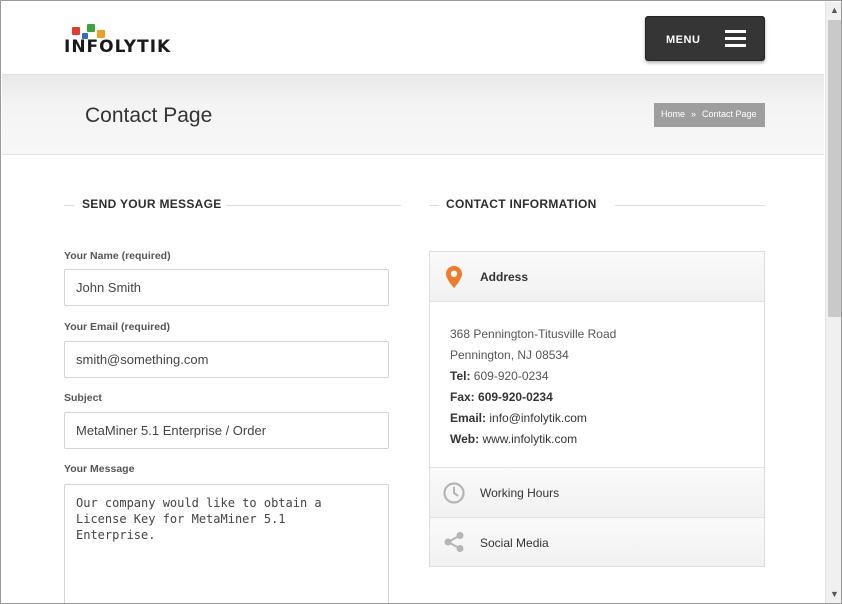 The image size is (842, 604). What do you see at coordinates (460, 376) in the screenshot?
I see `tel-label: Tel:` at bounding box center [460, 376].